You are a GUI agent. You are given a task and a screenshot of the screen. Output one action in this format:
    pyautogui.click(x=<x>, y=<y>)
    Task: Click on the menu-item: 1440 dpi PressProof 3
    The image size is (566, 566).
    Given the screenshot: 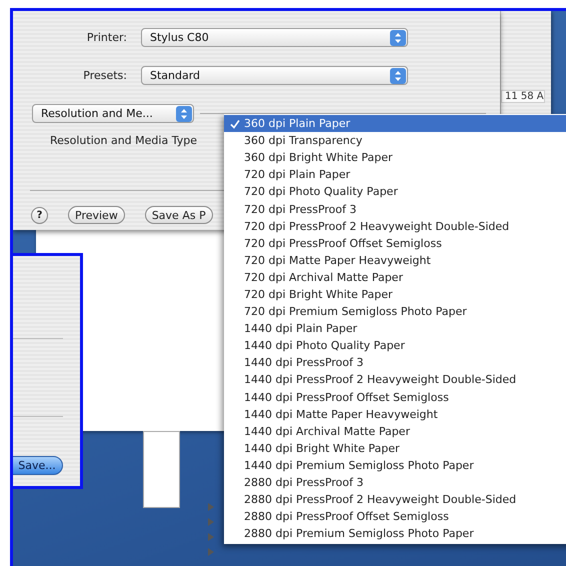 What is the action you would take?
    pyautogui.click(x=395, y=363)
    